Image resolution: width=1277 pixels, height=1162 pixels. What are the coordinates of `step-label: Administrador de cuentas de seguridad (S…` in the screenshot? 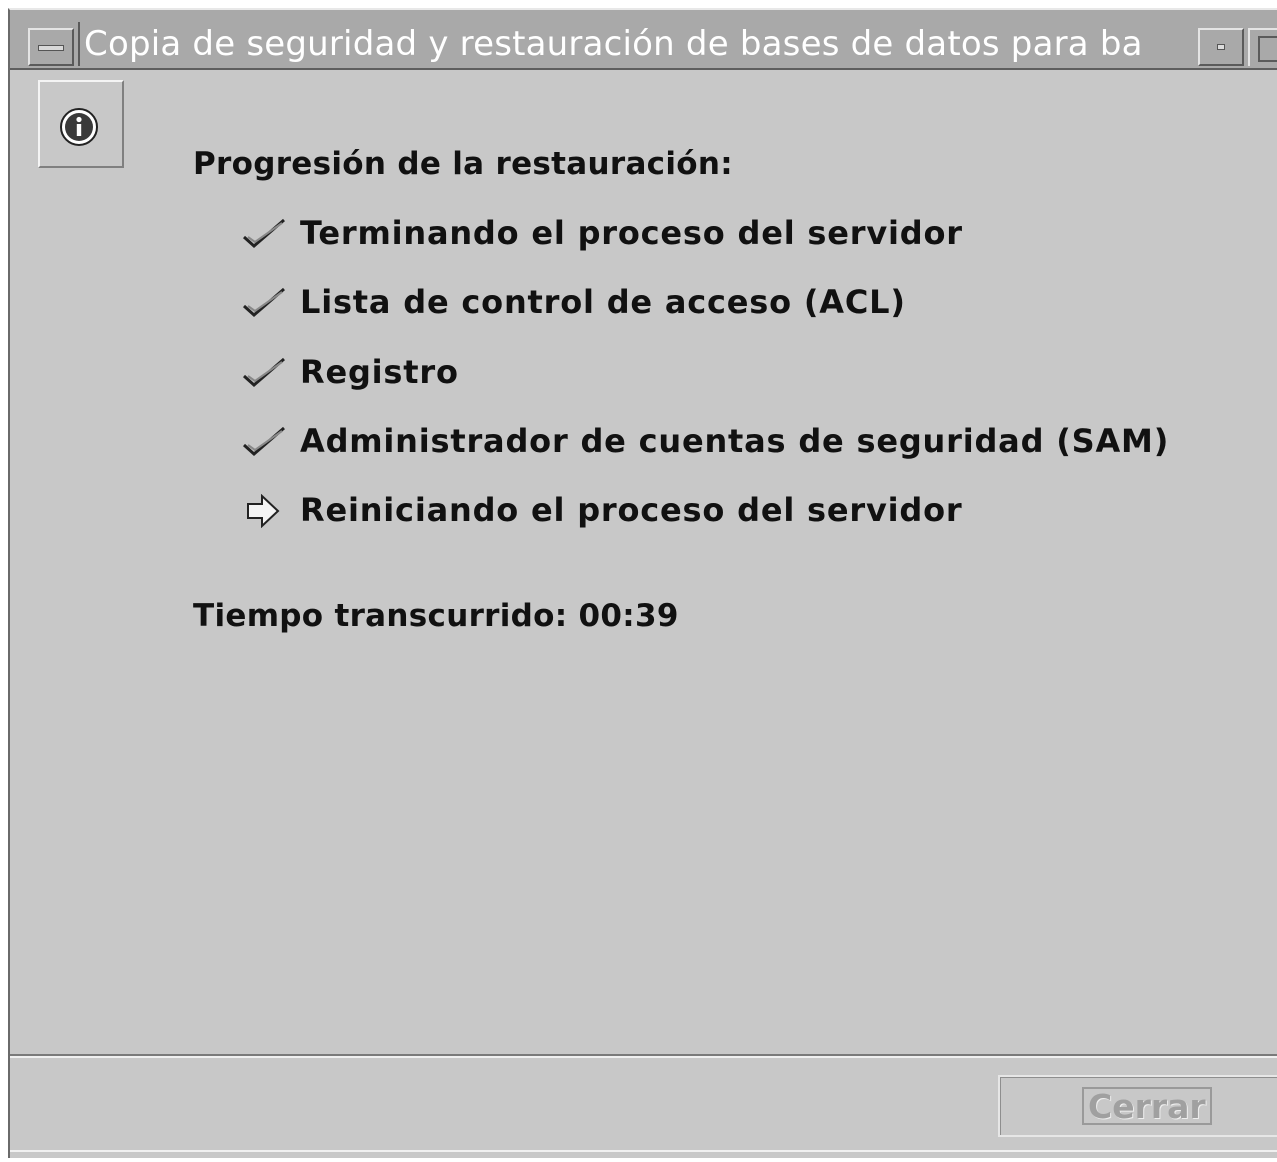 It's located at (735, 441).